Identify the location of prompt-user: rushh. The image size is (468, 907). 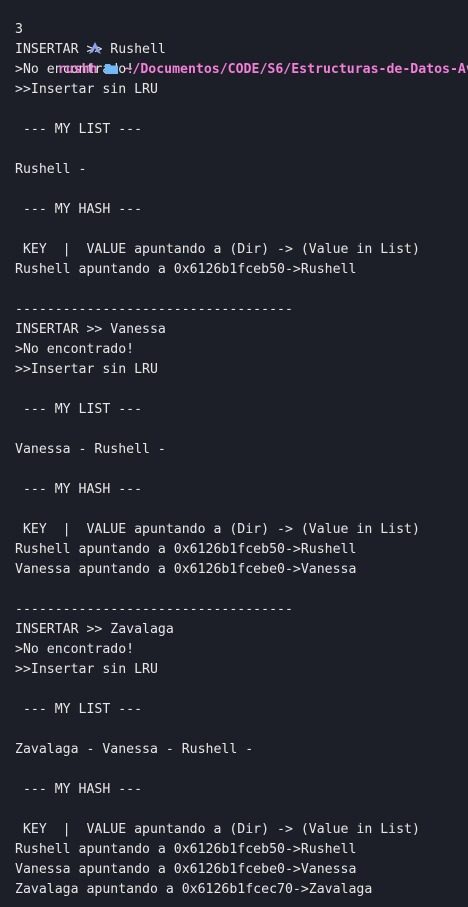
(77, 69).